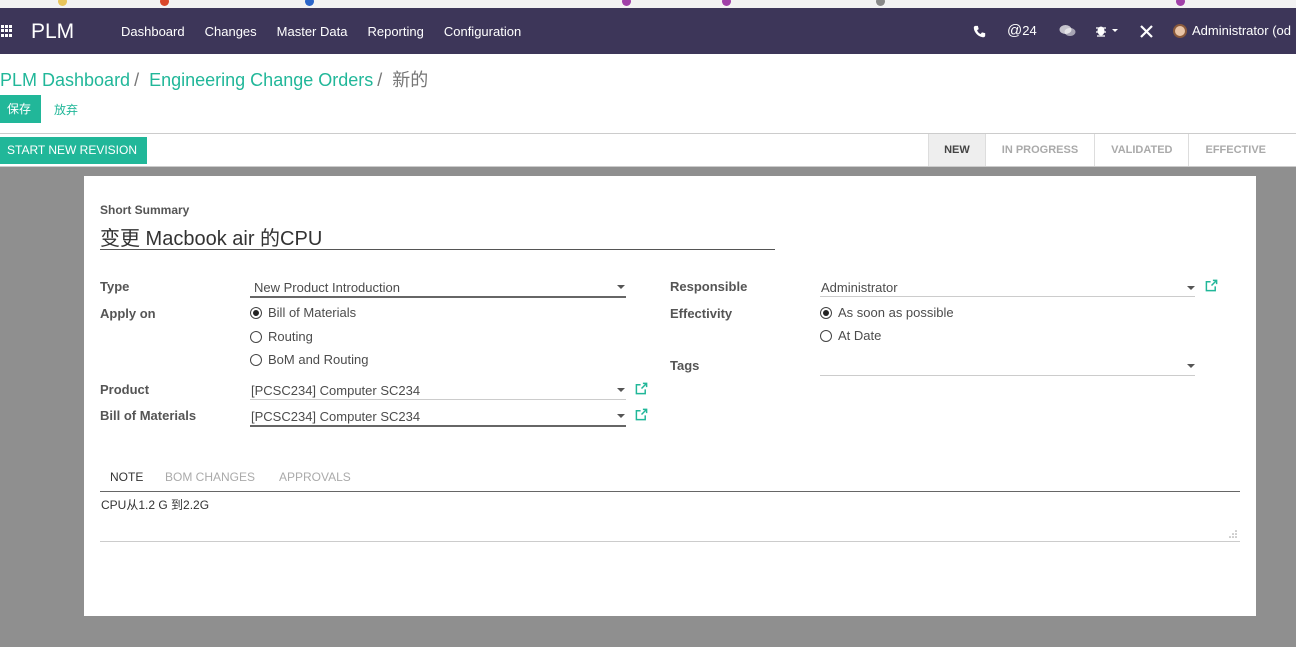 The image size is (1296, 647). I want to click on bom-select: [PCSC234] Computer SC234, so click(335, 416).